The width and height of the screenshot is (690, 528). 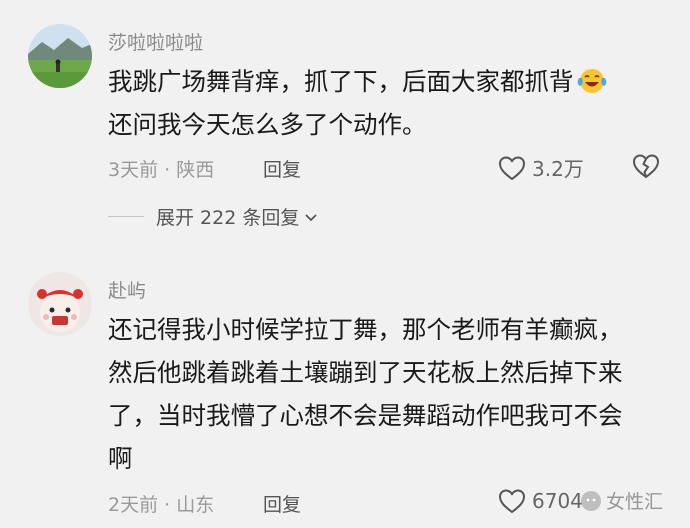 I want to click on broken-heart-icon, so click(x=646, y=166).